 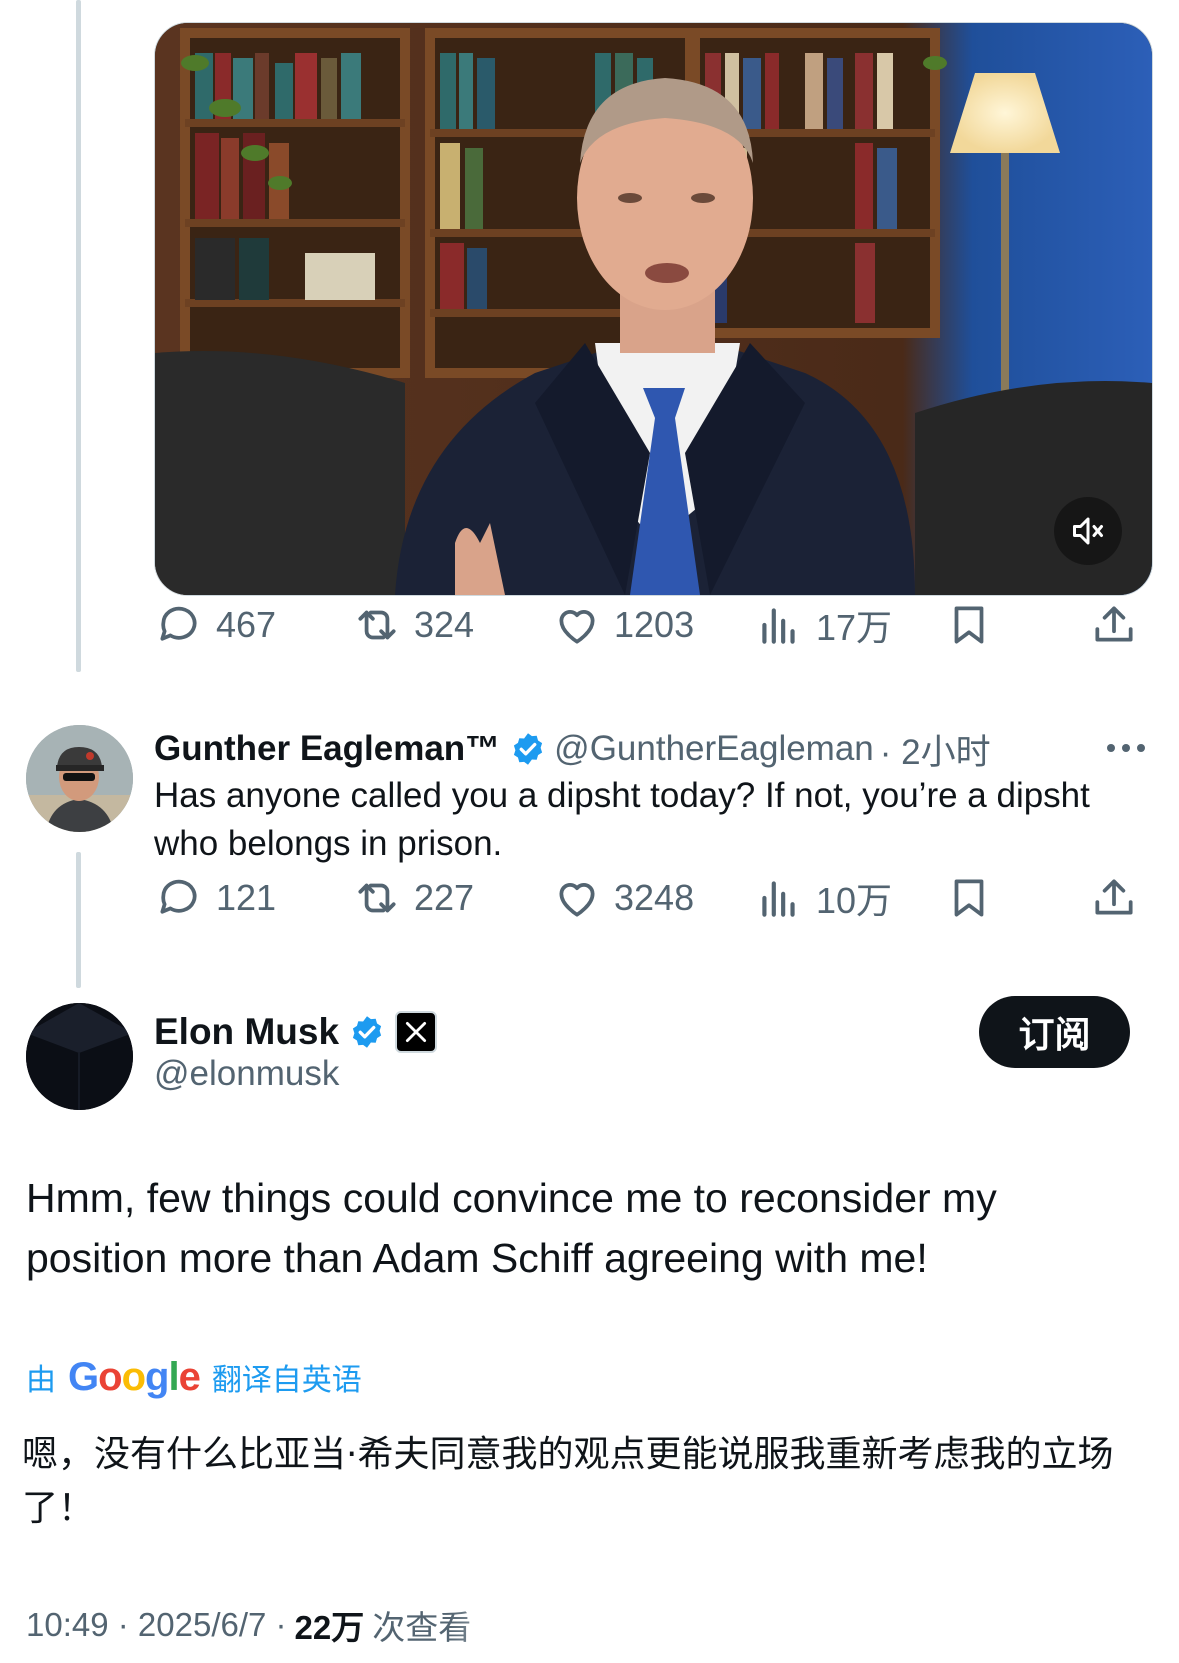 What do you see at coordinates (854, 627) in the screenshot?
I see `views-count: 17万` at bounding box center [854, 627].